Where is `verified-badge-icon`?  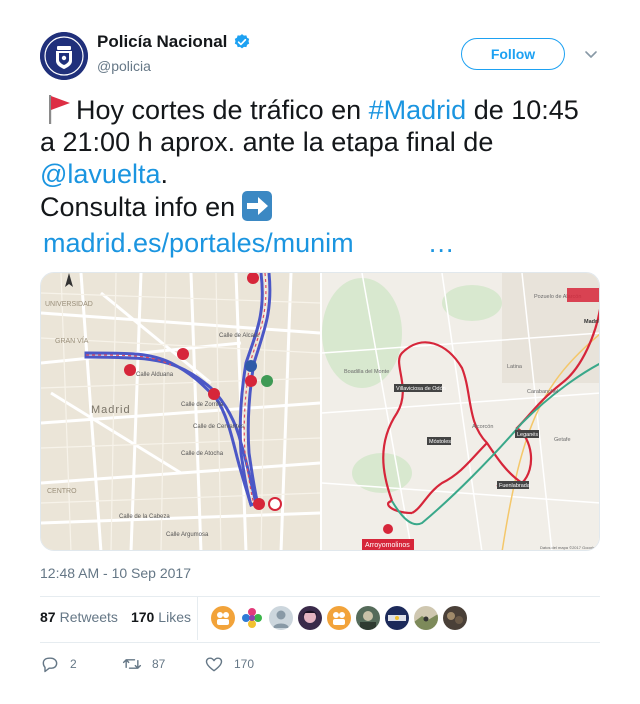 verified-badge-icon is located at coordinates (242, 41).